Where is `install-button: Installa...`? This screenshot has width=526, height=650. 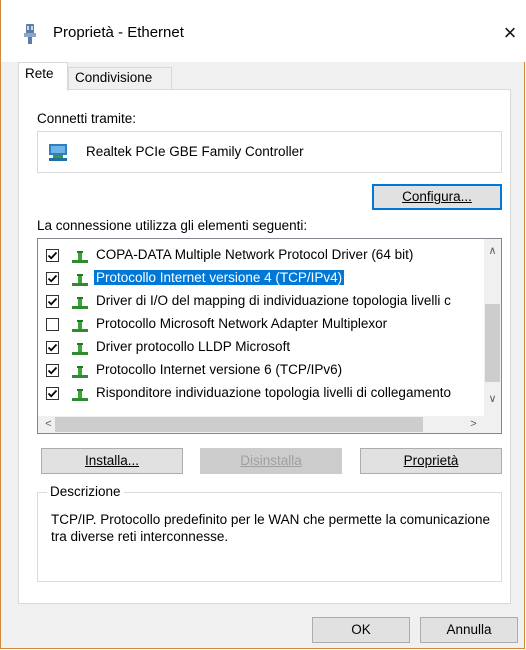
install-button: Installa... is located at coordinates (112, 461).